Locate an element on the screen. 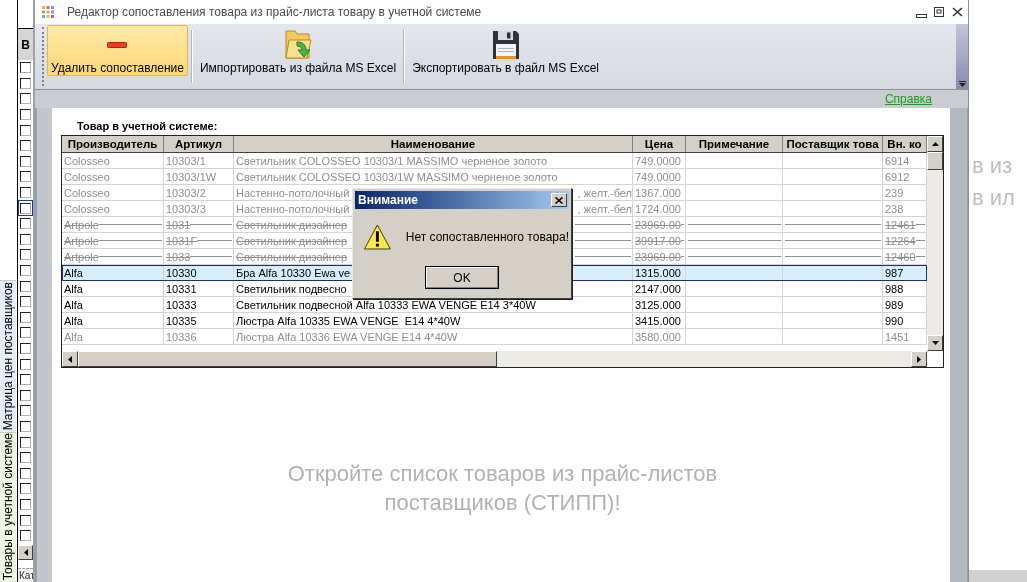  table-cell: Светильник подвесно is located at coordinates (291, 288).